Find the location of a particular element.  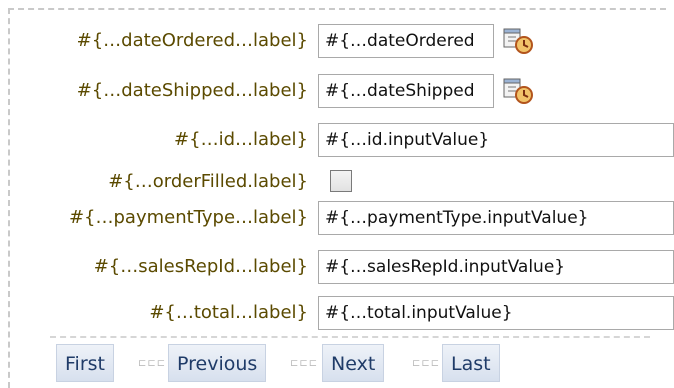

date-ordered-label: #{…dateOrdered…label} is located at coordinates (192, 40).